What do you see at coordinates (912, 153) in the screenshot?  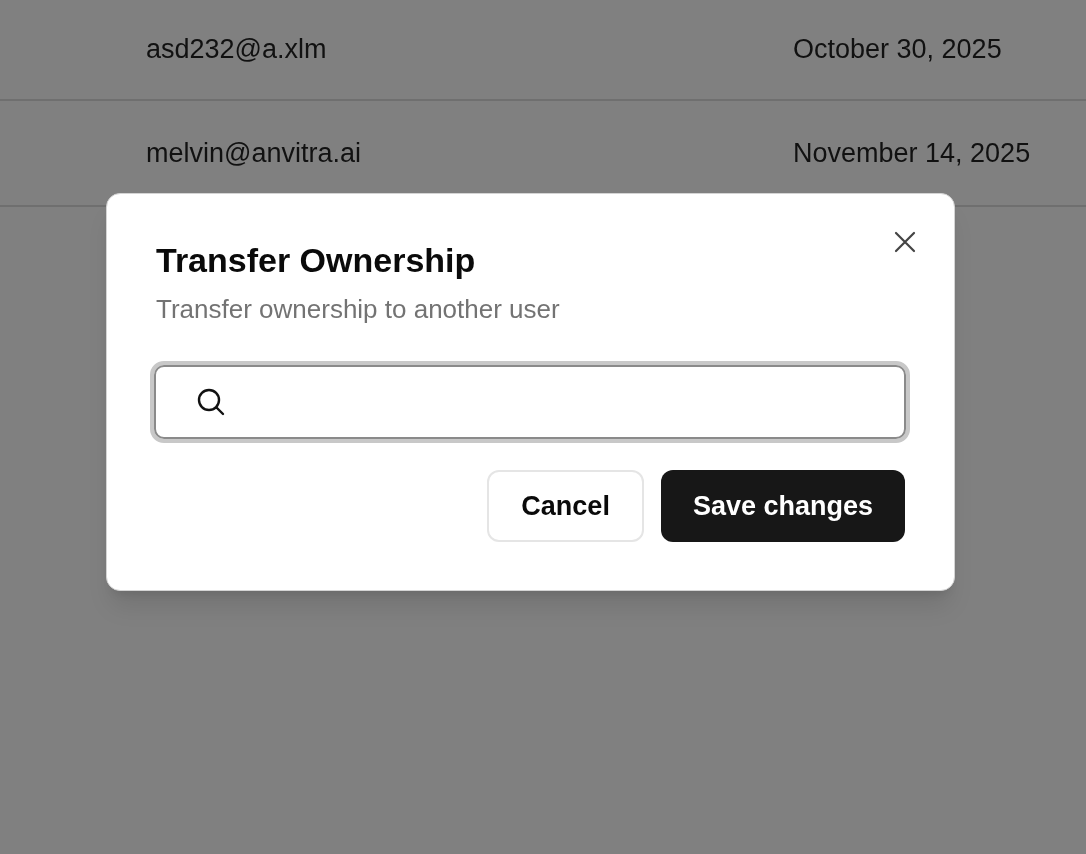 I see `date-cell-text: November 14, 2025` at bounding box center [912, 153].